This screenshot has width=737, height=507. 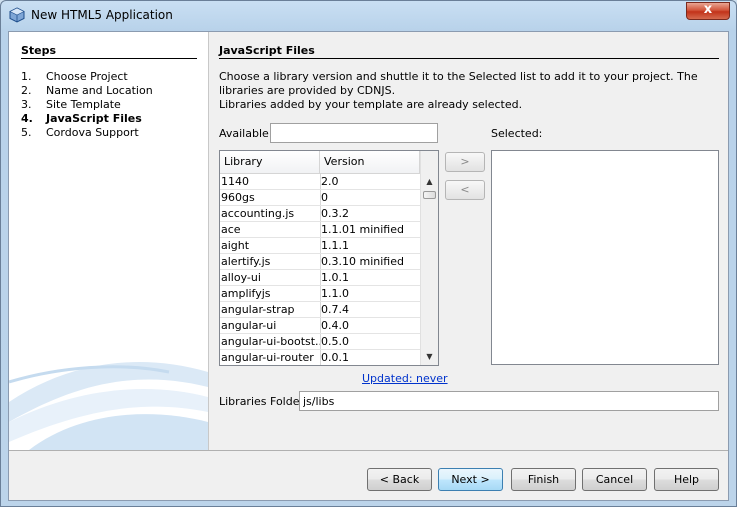 I want to click on title-bar: New HTML5 Application x, so click(x=368, y=16).